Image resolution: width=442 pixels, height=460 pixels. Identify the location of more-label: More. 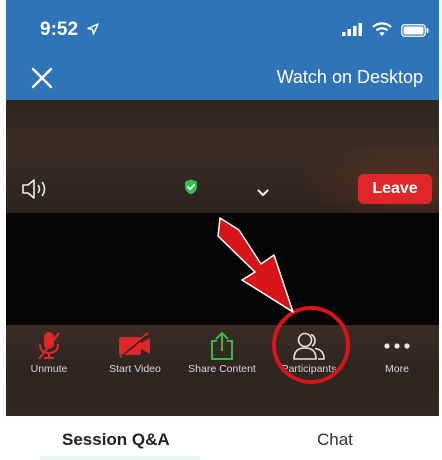
(397, 369).